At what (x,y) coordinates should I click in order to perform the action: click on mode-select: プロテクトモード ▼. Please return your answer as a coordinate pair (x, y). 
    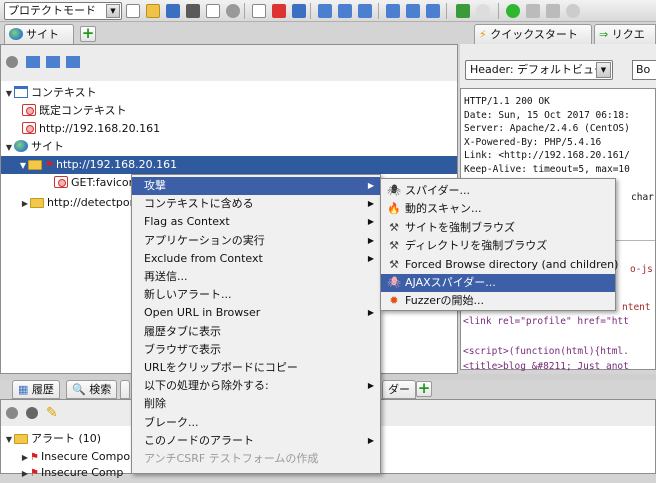
    Looking at the image, I should click on (63, 11).